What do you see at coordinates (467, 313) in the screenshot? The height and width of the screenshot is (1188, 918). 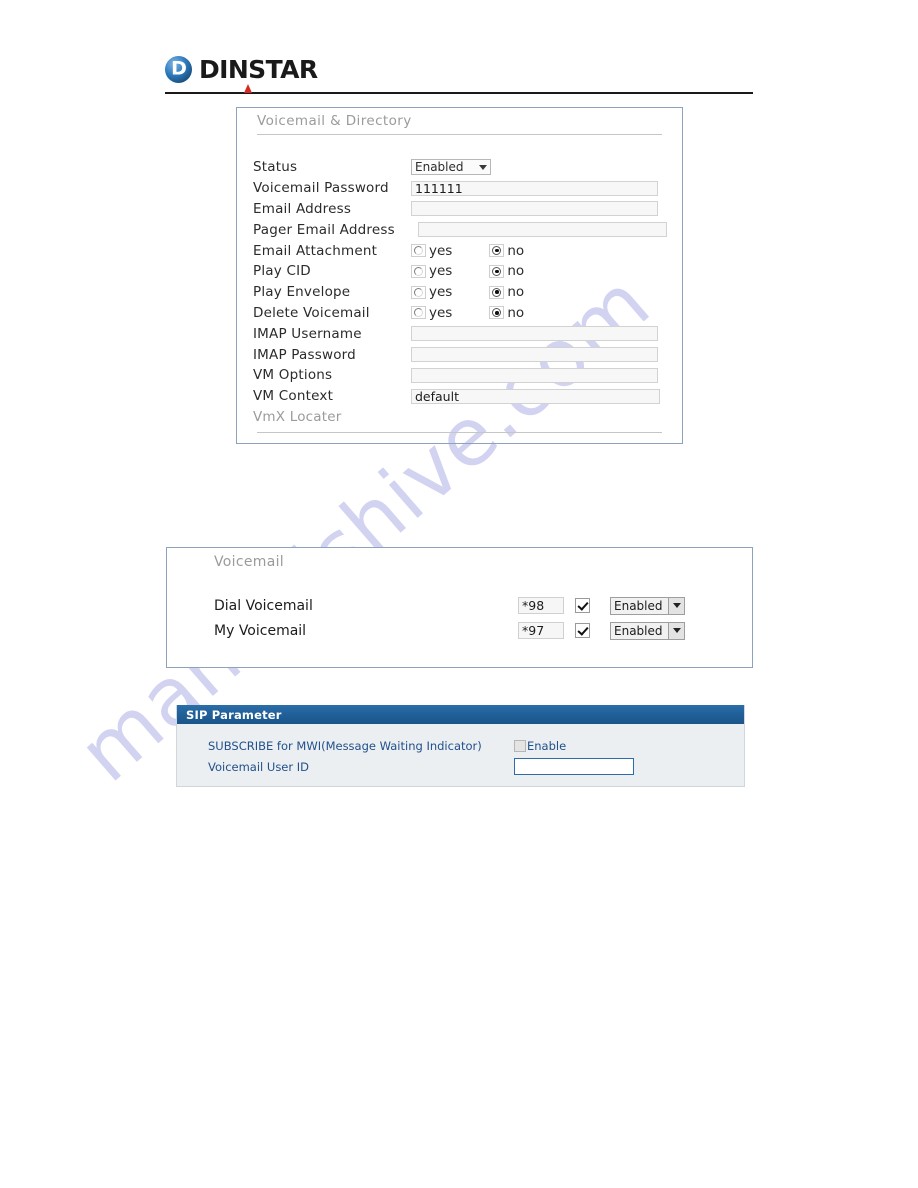 I see `delete-voicemail-radio-group: yes no` at bounding box center [467, 313].